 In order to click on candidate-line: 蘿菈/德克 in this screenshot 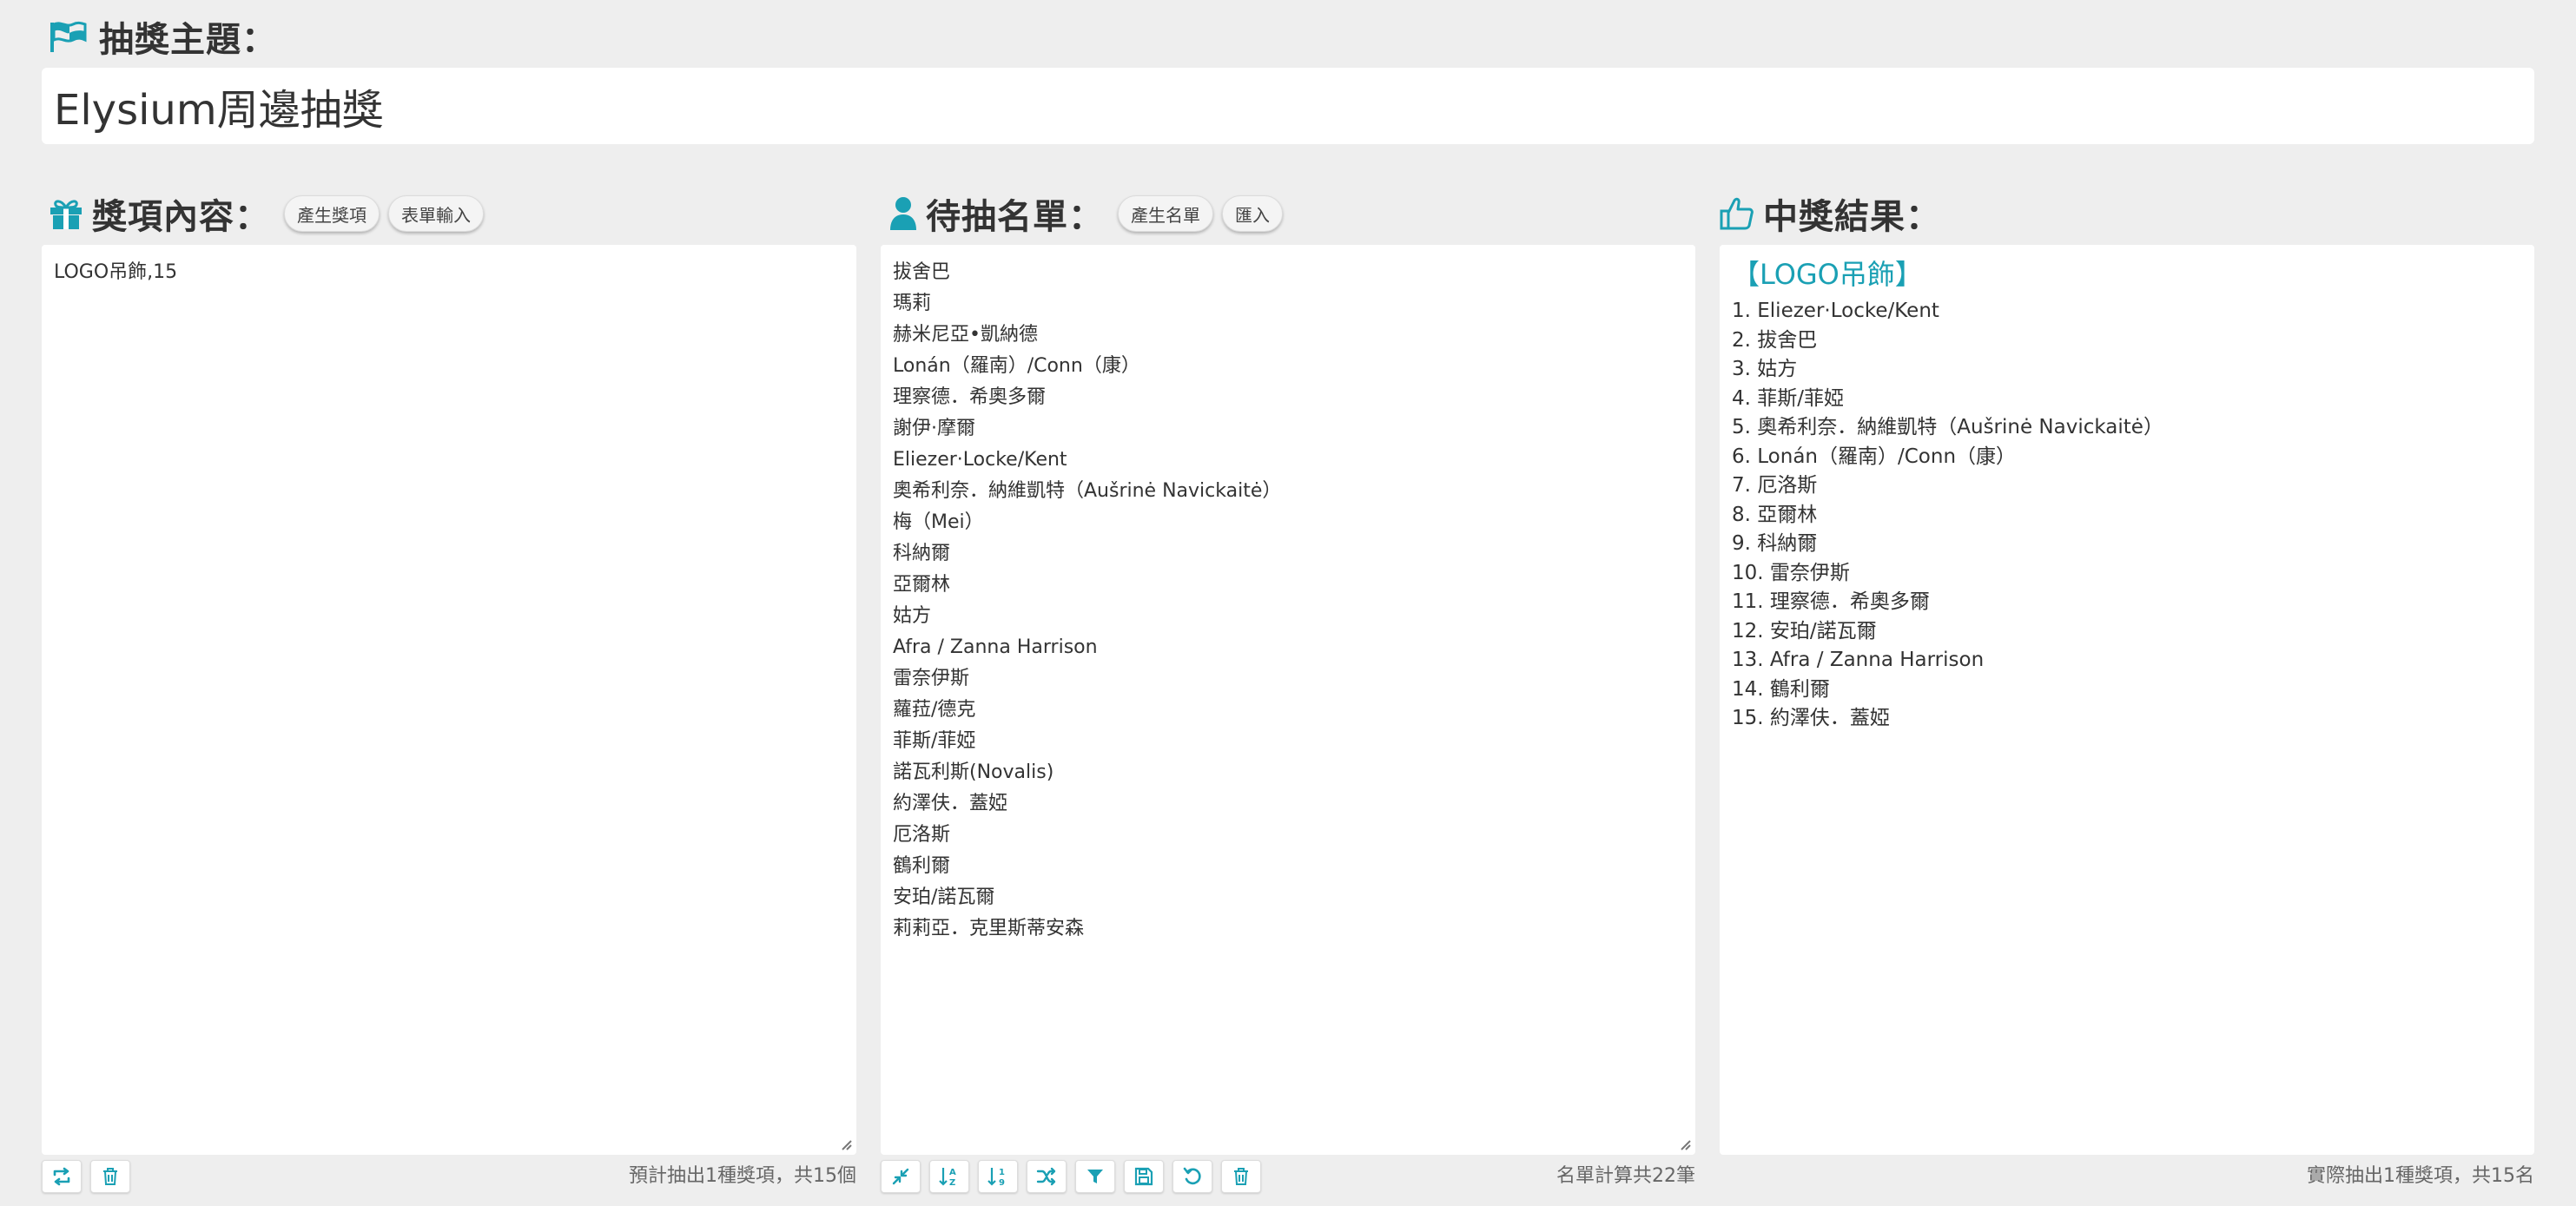, I will do `click(934, 710)`.